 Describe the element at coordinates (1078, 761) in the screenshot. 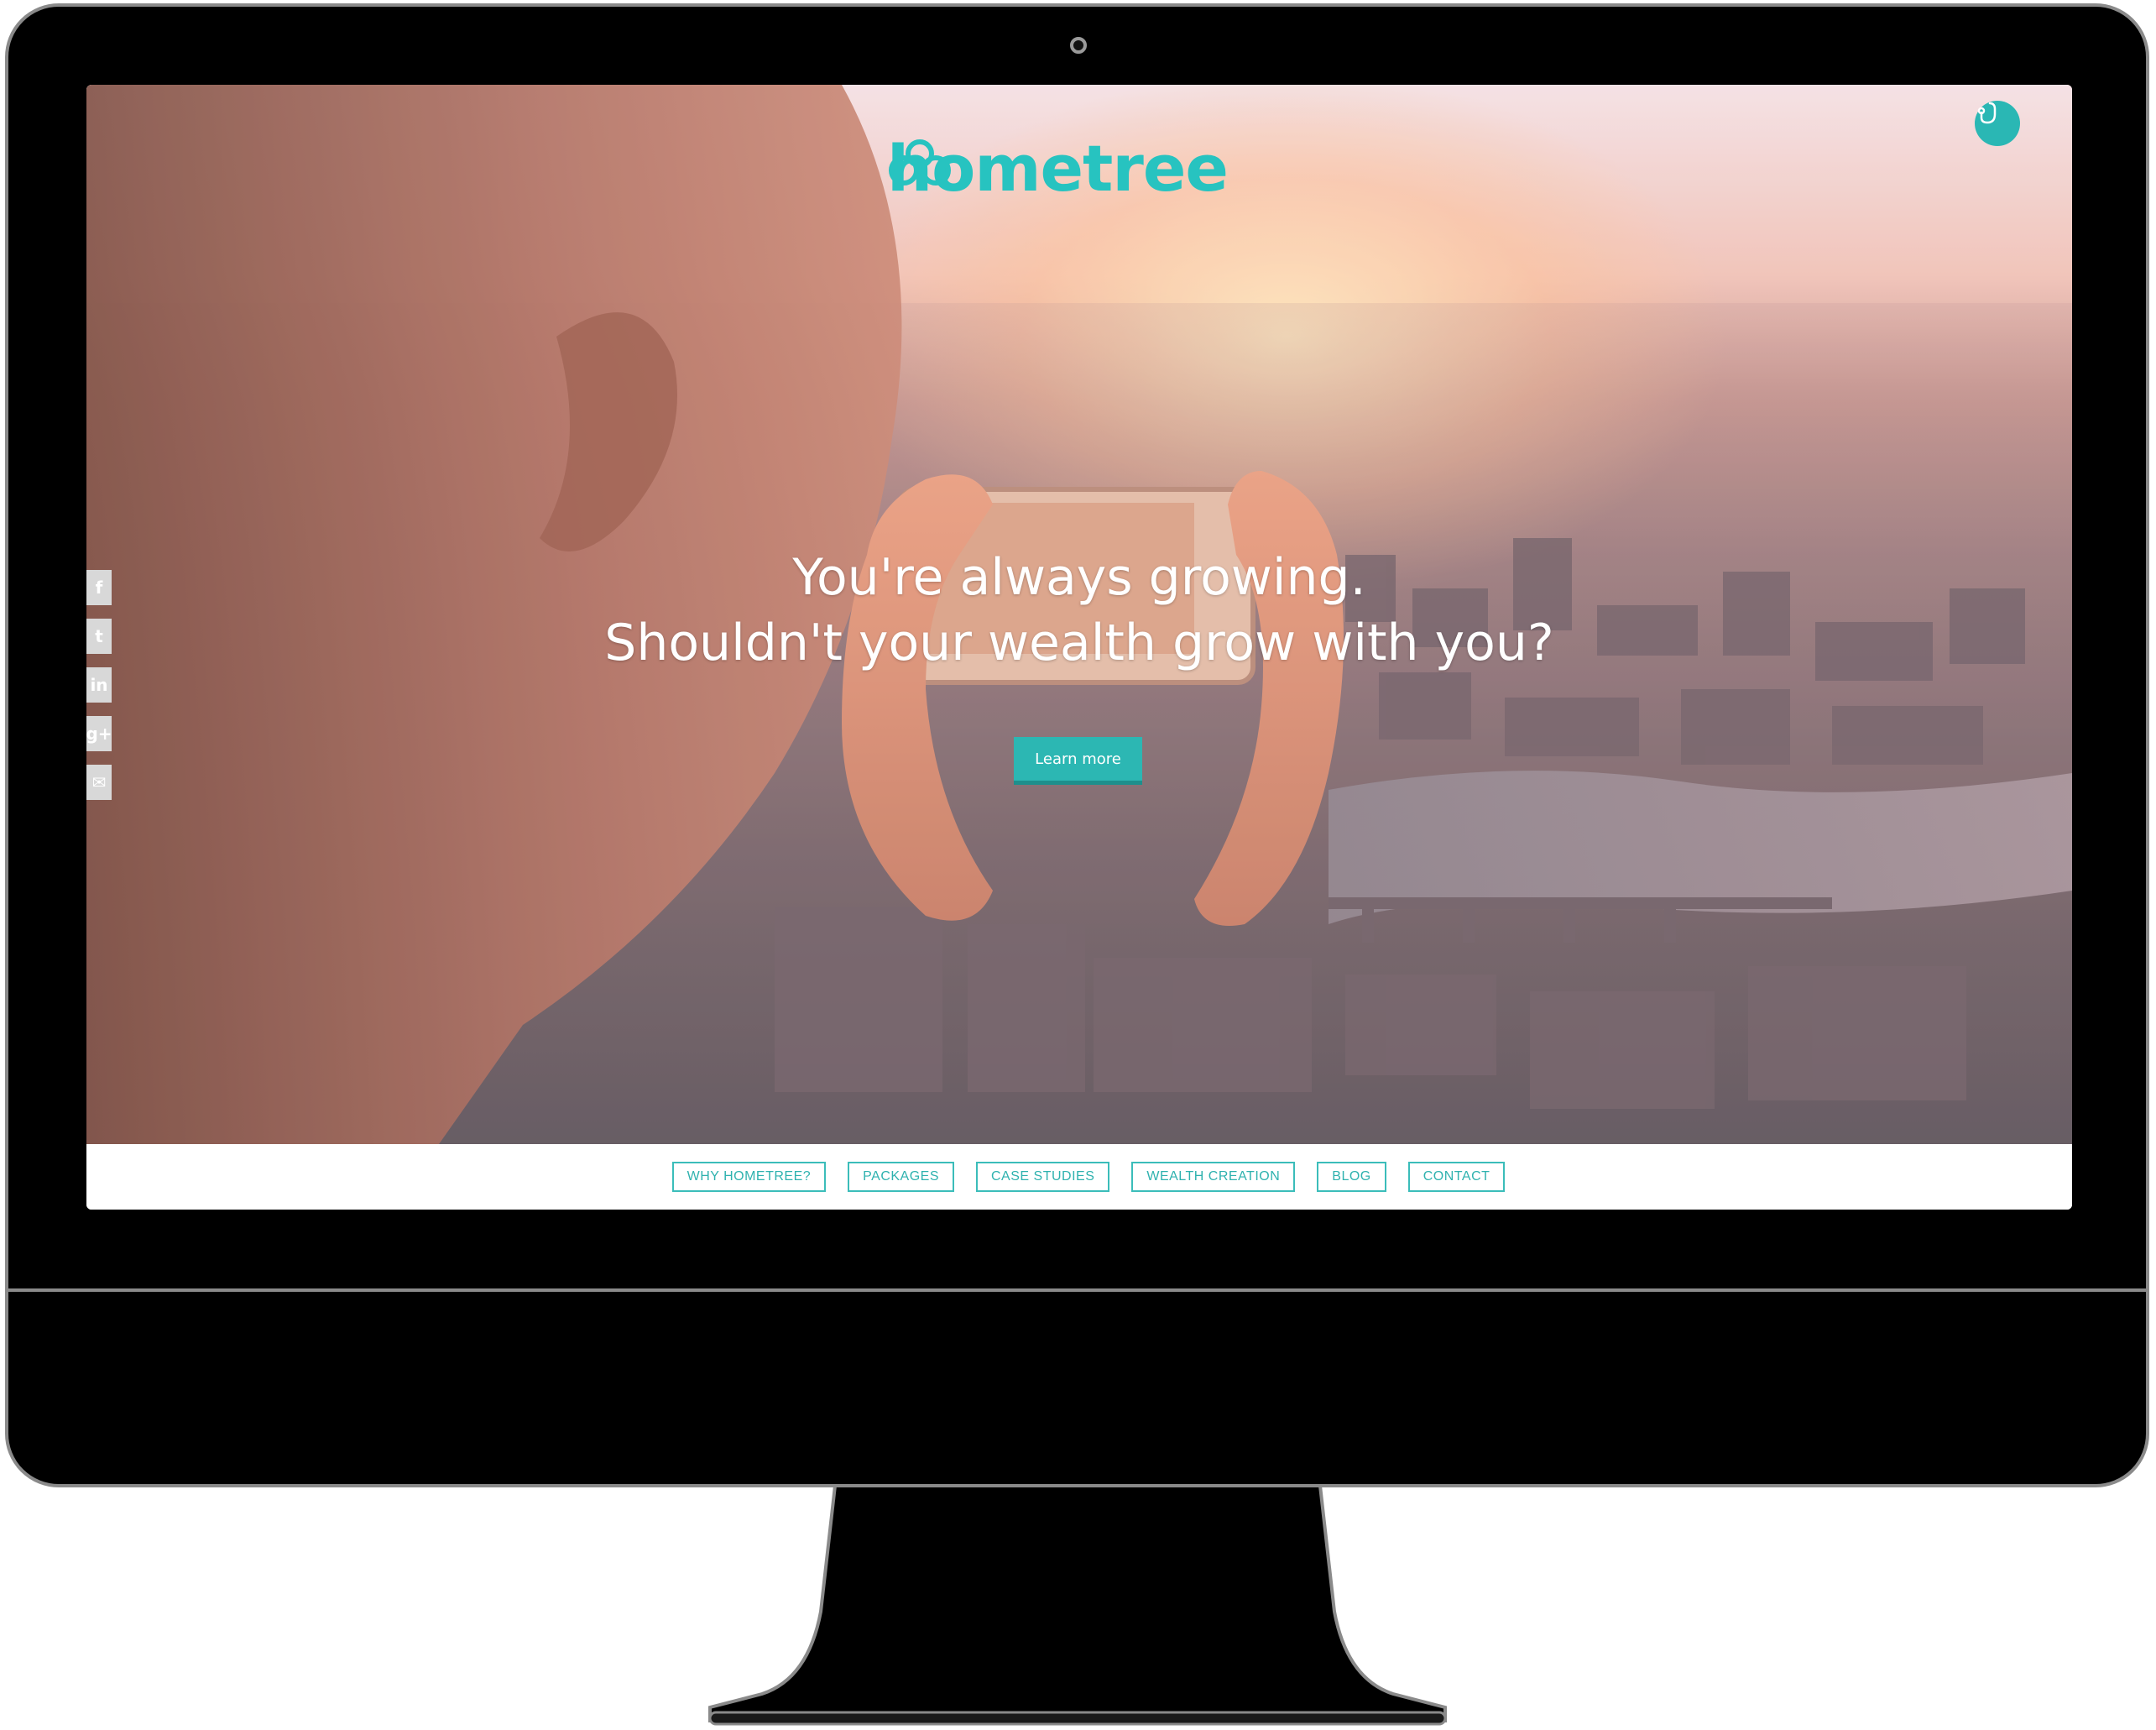

I see `learn-more-button: Learn more` at that location.